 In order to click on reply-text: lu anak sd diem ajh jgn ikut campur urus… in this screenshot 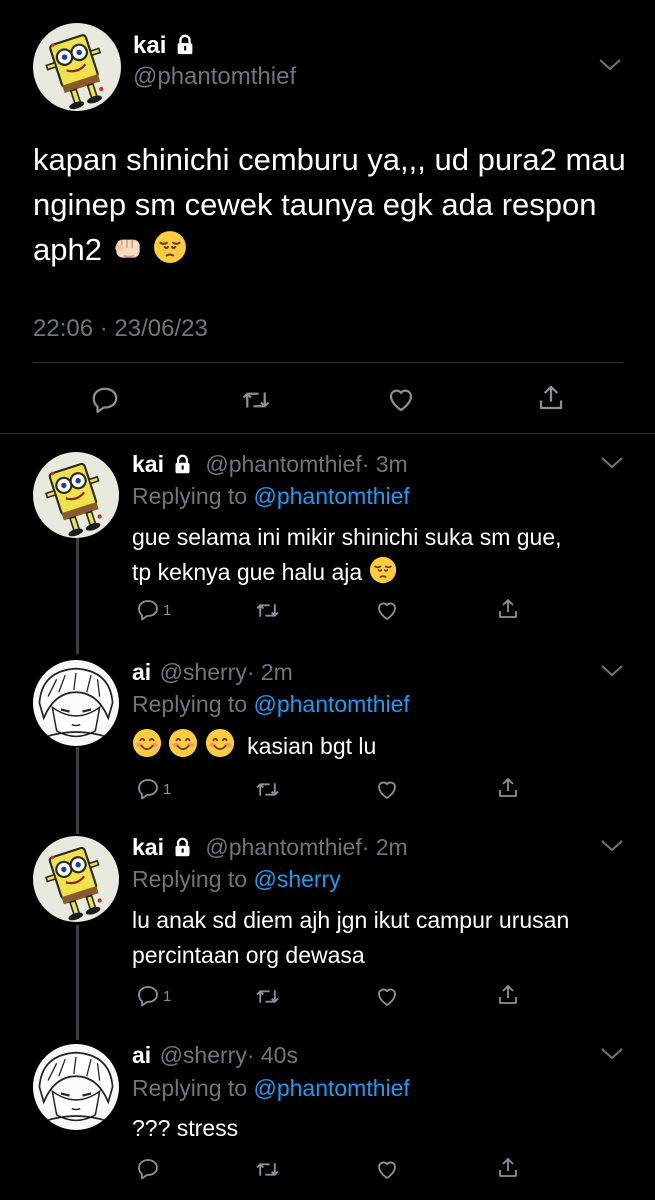, I will do `click(351, 937)`.